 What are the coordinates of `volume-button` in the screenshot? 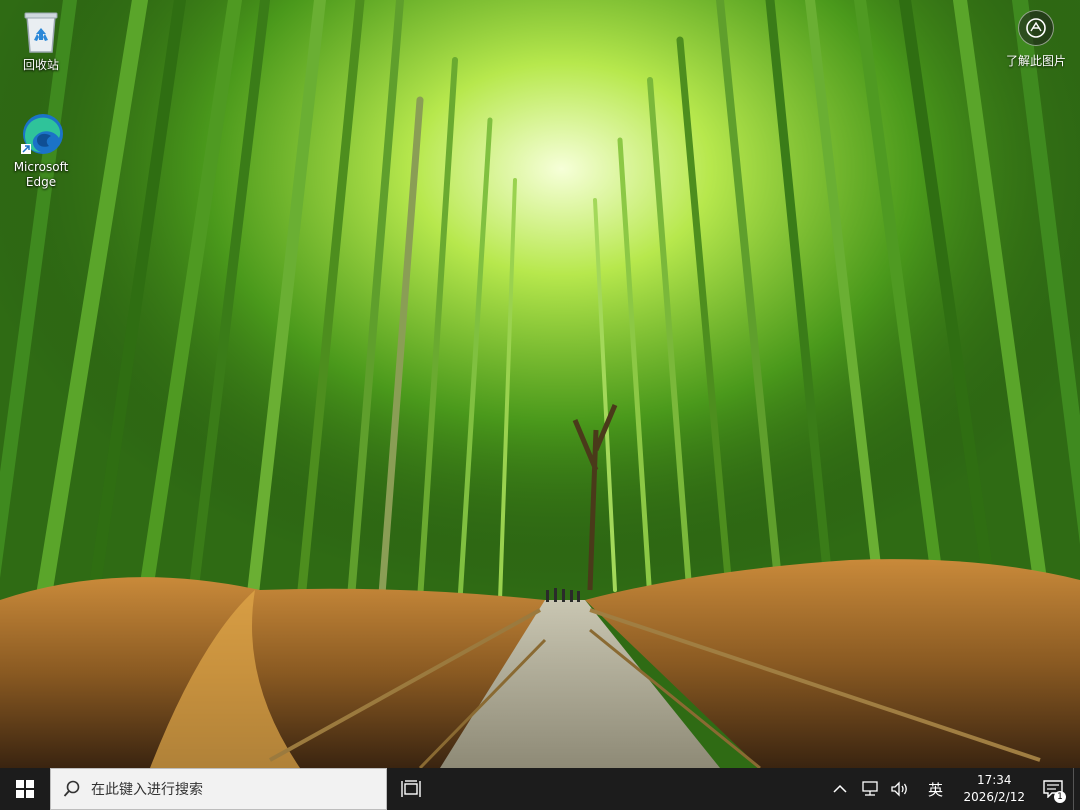 It's located at (900, 789).